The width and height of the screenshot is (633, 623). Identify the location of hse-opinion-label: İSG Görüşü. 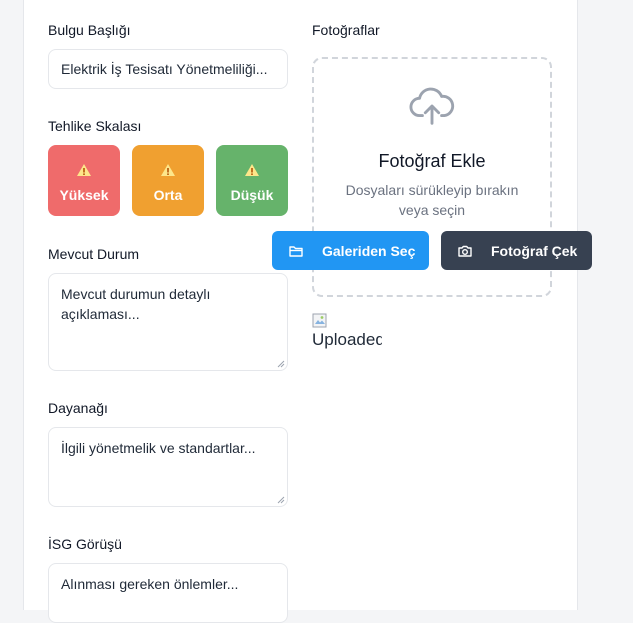
(85, 544).